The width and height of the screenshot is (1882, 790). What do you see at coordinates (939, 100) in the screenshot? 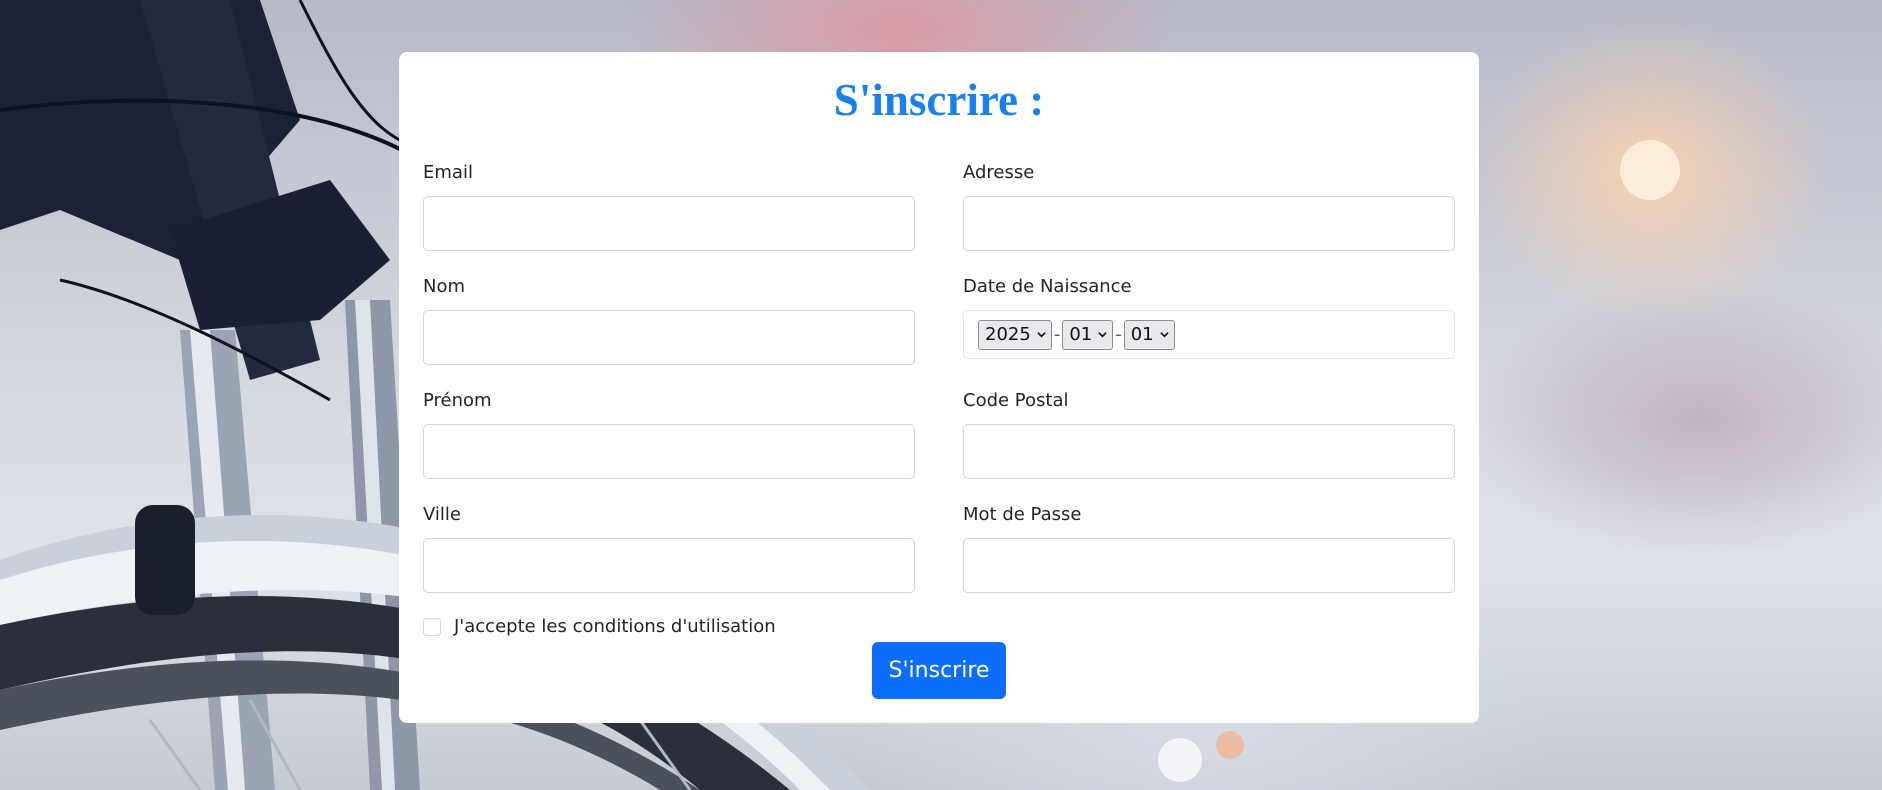
I see `page-title: S'inscrire :` at bounding box center [939, 100].